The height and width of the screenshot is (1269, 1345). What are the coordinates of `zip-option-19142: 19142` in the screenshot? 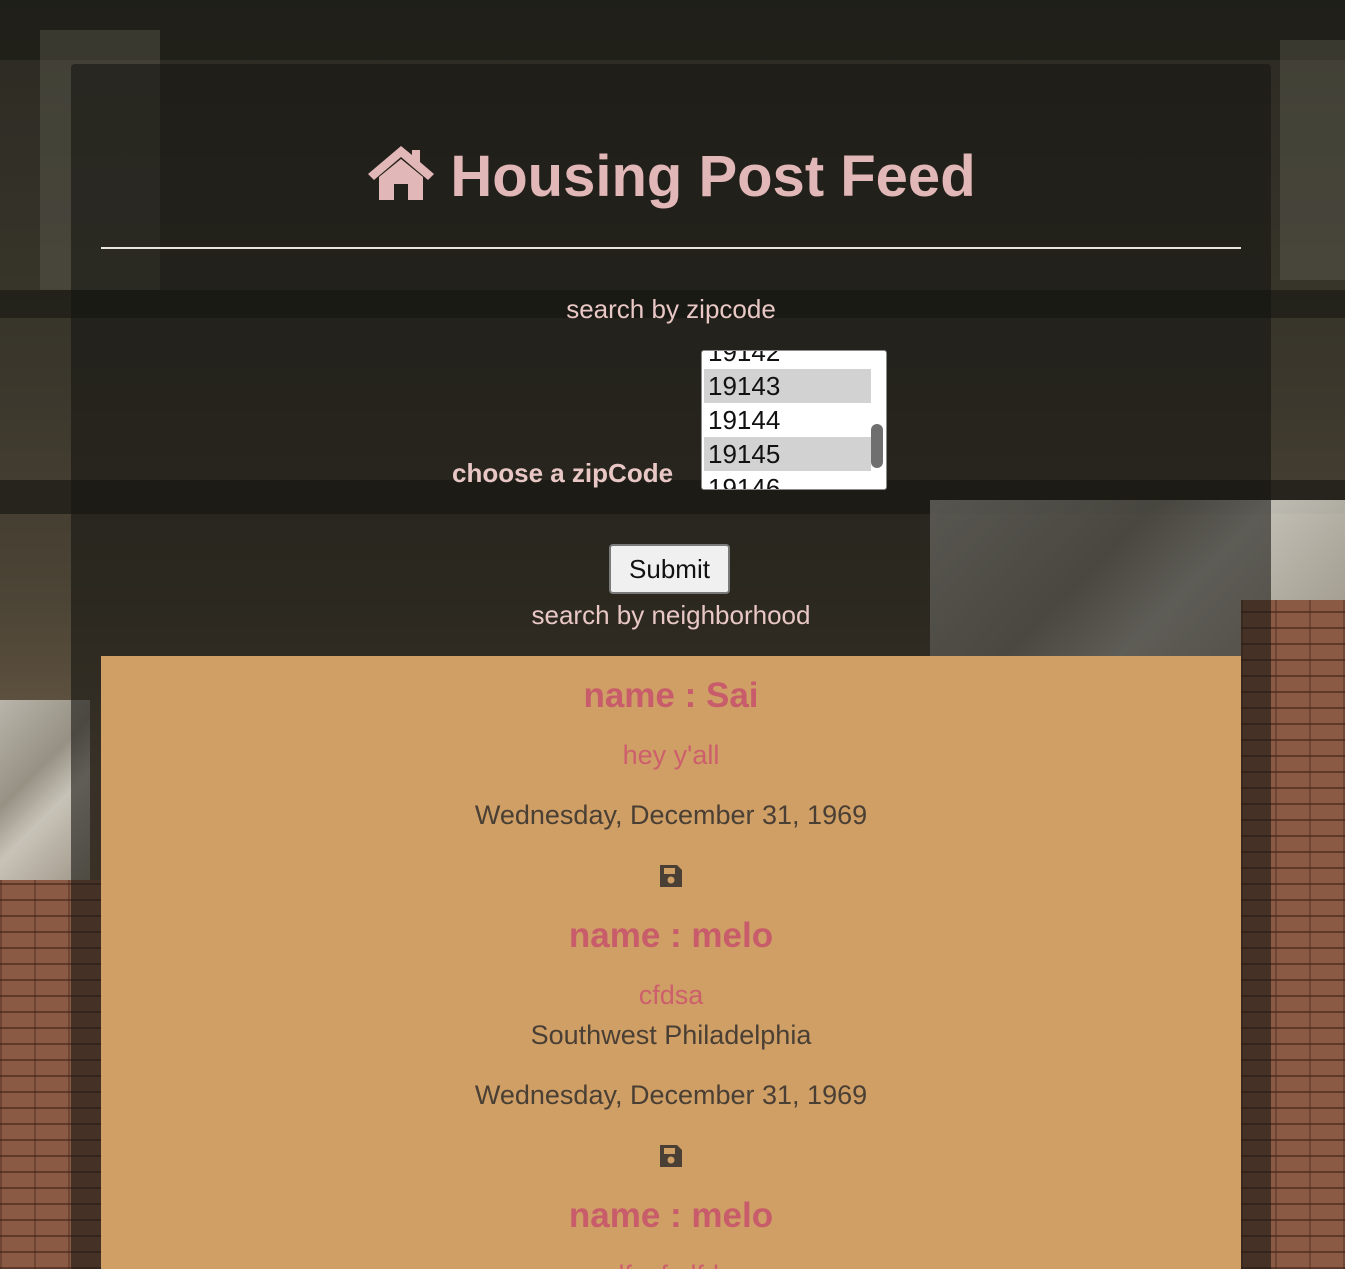 It's located at (787, 360).